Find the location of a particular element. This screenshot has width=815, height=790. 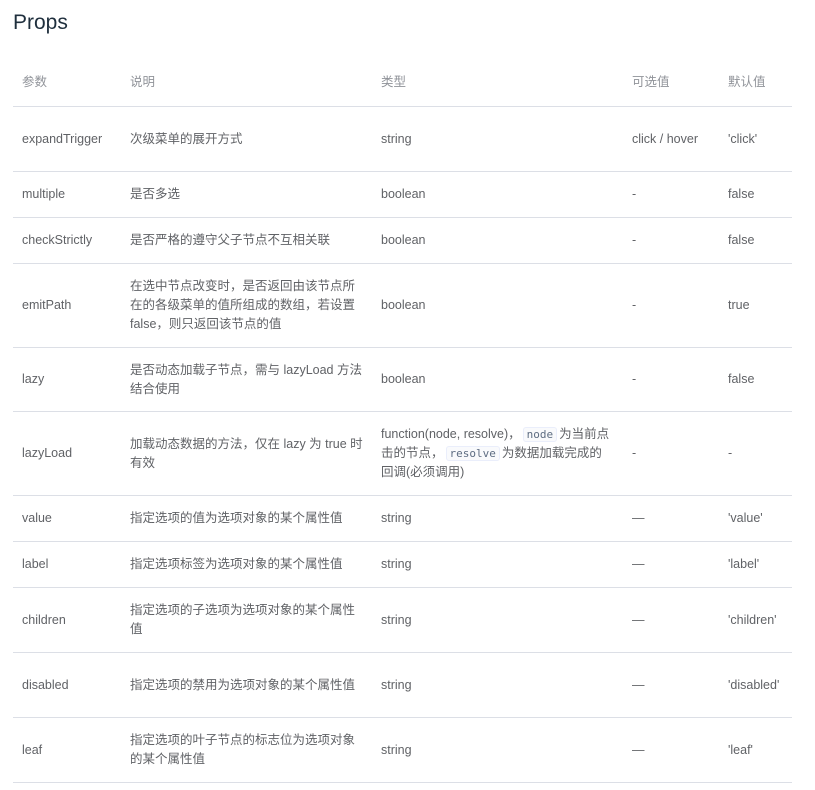

cell-description: 指定选项标签为选项对象的某个属性值 is located at coordinates (246, 564).